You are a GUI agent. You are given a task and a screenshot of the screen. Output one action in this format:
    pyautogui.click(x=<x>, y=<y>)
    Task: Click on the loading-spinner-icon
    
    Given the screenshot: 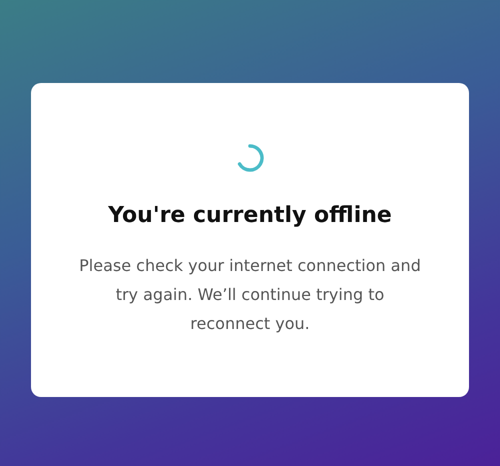 What is the action you would take?
    pyautogui.click(x=250, y=158)
    